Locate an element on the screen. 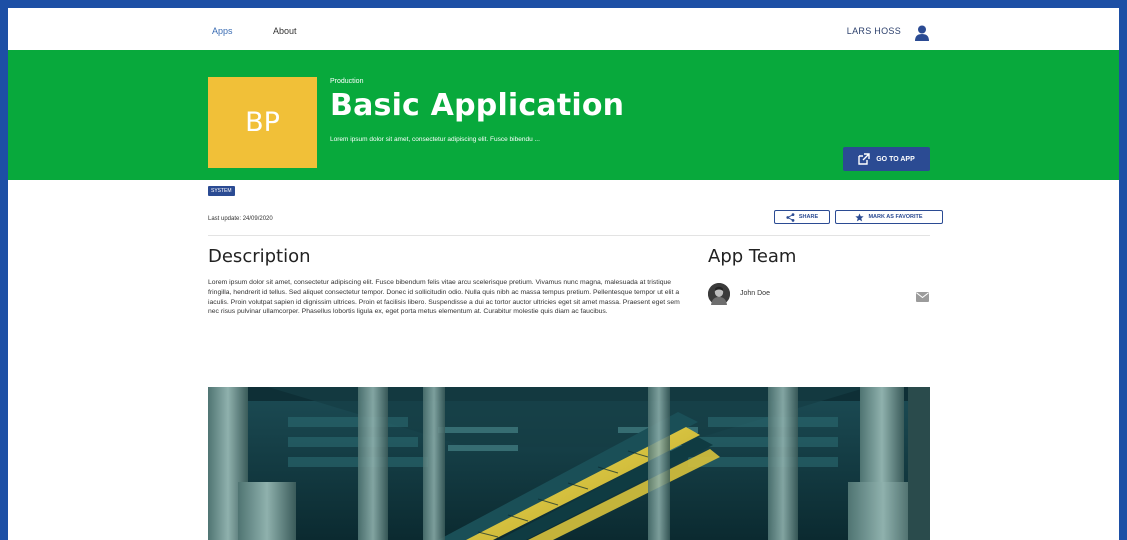  app-title: Basic Application is located at coordinates (477, 105).